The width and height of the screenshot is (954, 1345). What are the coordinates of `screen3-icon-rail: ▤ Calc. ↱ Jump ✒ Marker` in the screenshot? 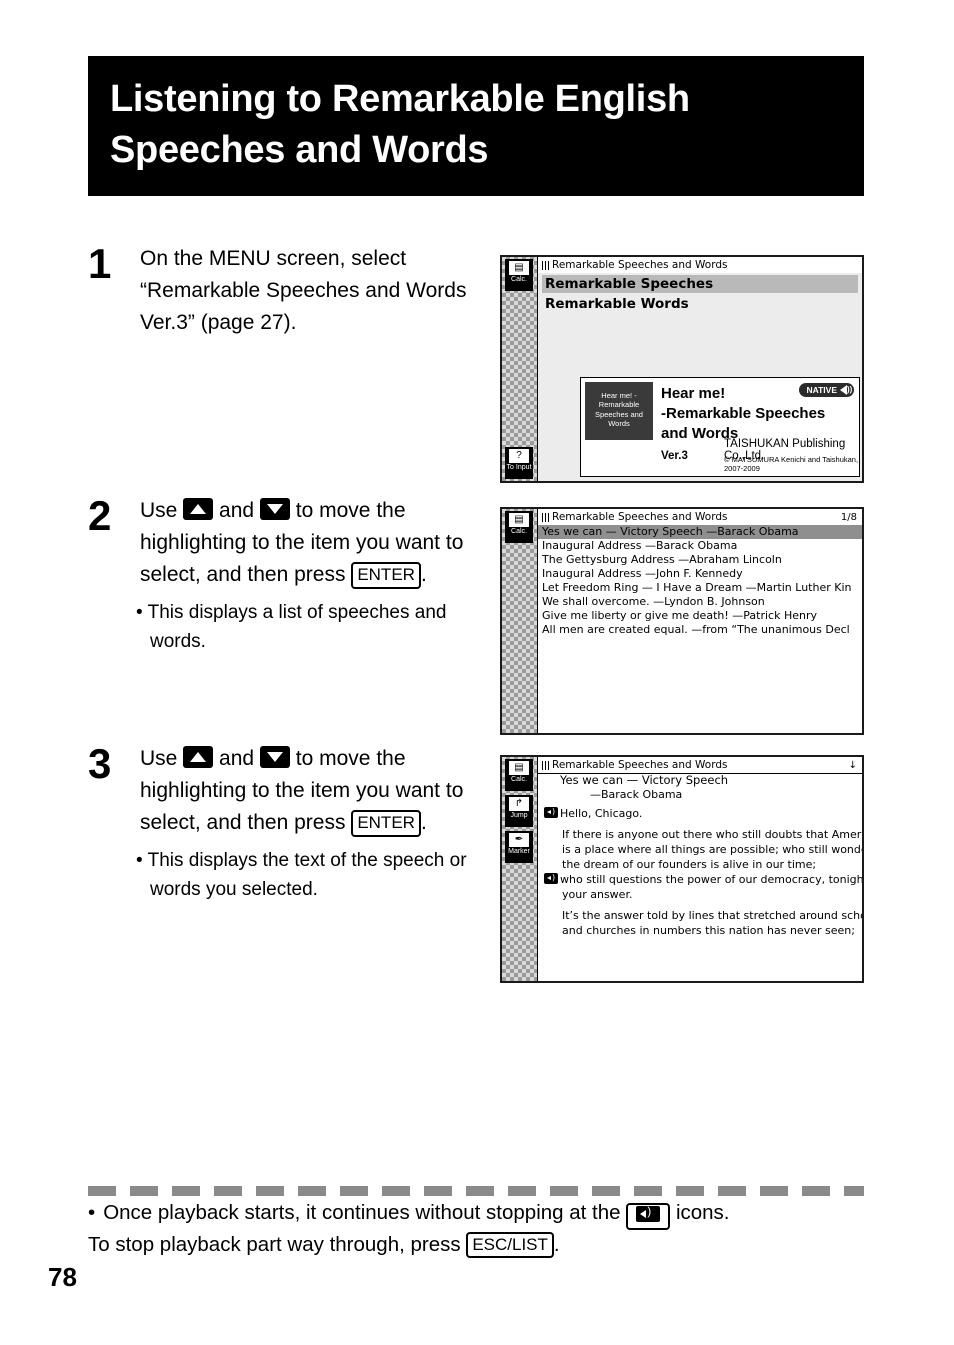 It's located at (520, 869).